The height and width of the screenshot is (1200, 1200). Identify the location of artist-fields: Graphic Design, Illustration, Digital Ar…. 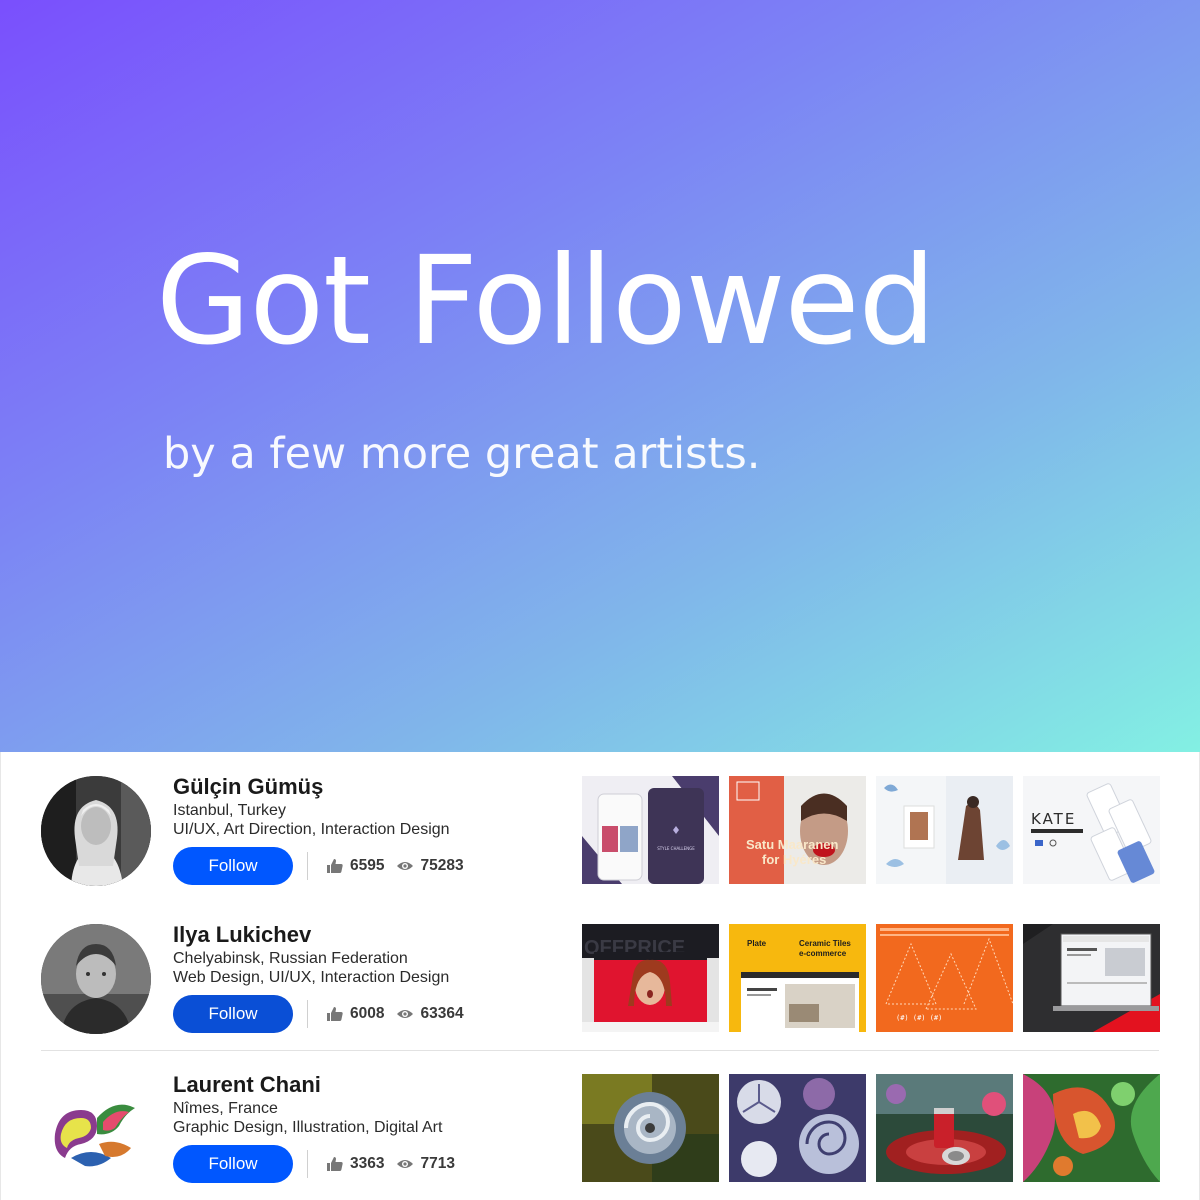
(308, 1127).